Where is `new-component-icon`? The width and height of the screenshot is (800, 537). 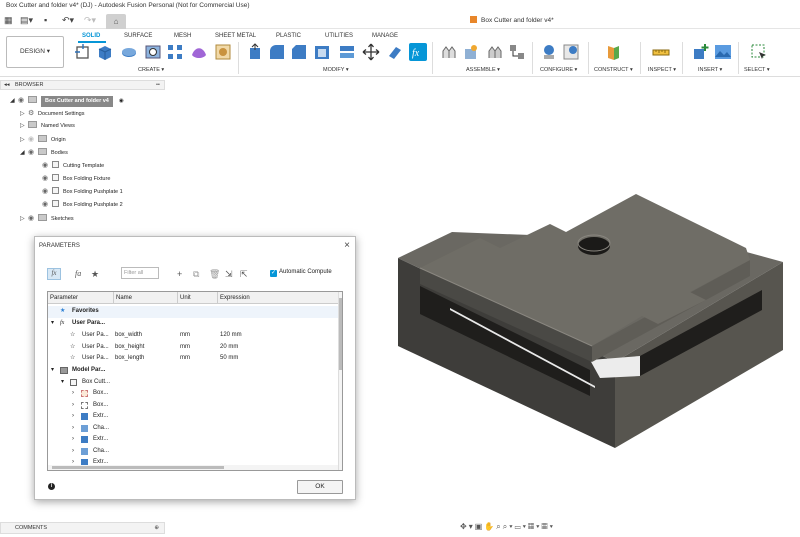 new-component-icon is located at coordinates (449, 52).